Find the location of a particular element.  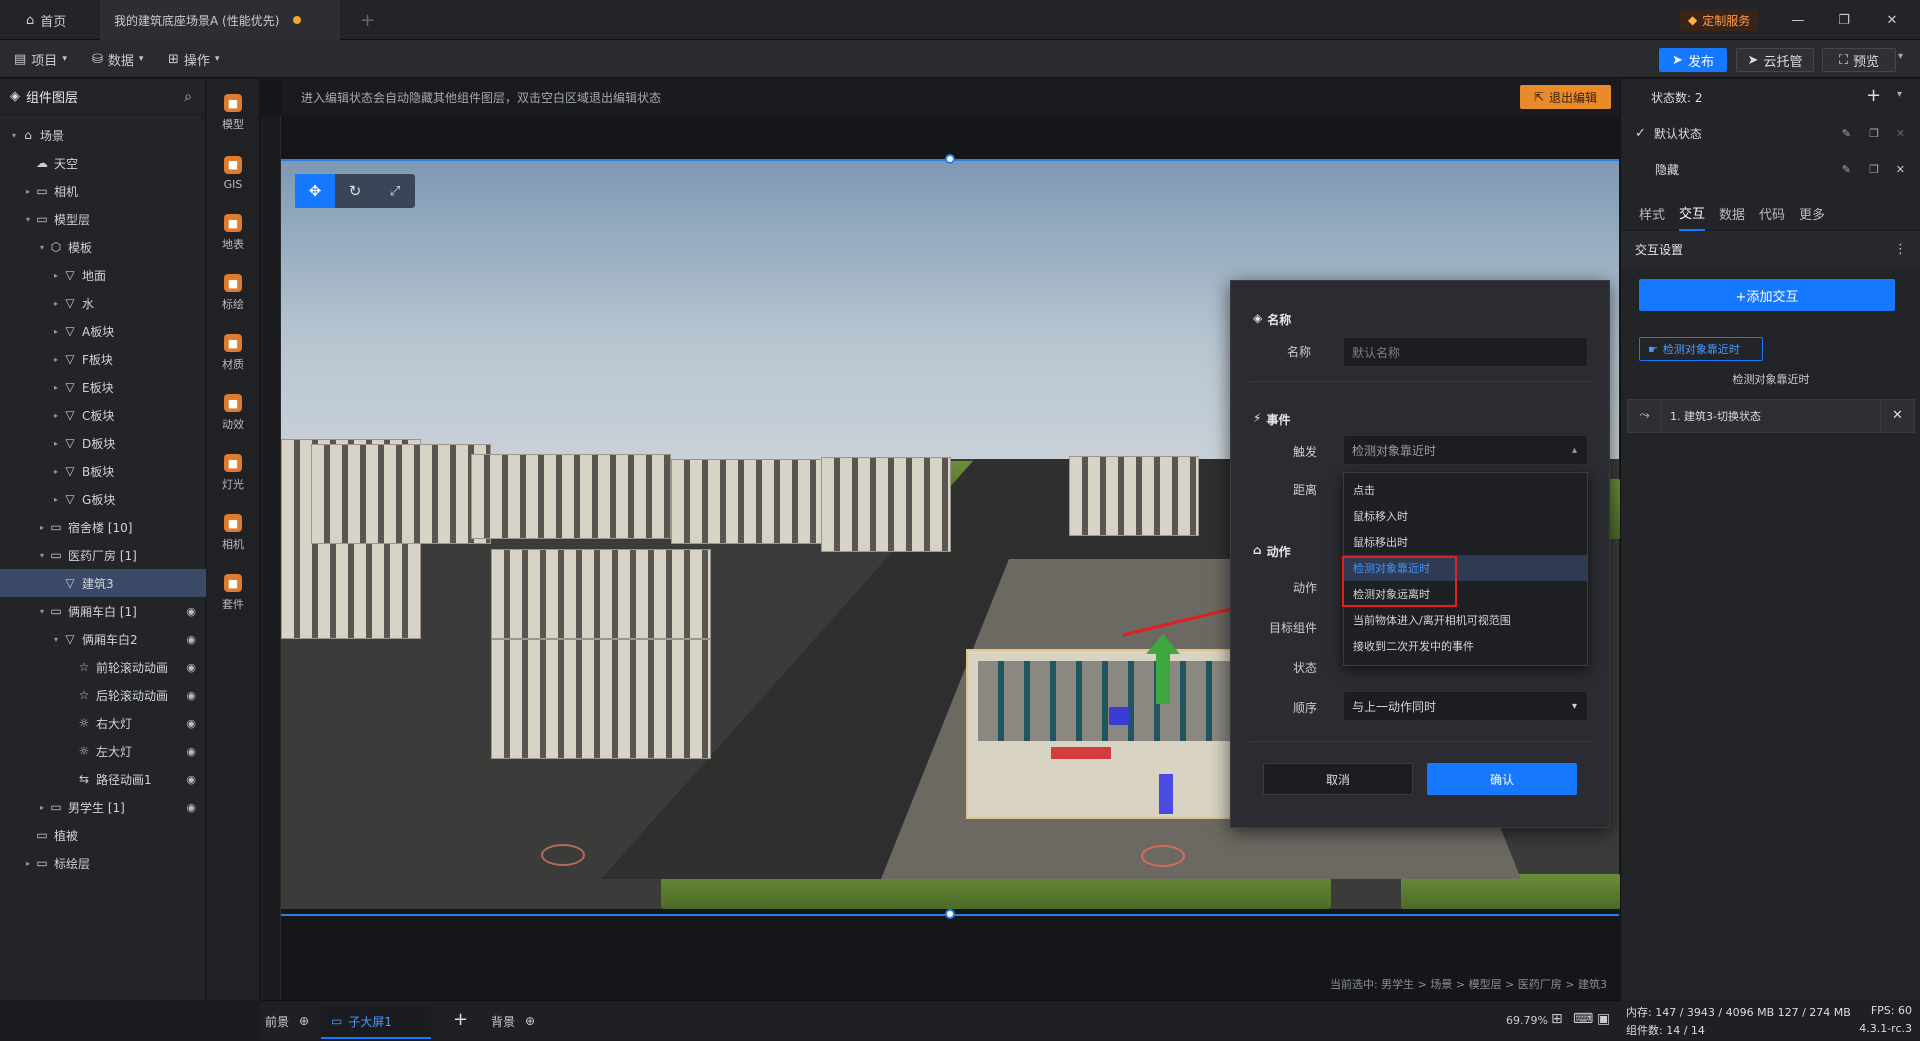

keyboard-icon: ⌨ is located at coordinates (1583, 1019).